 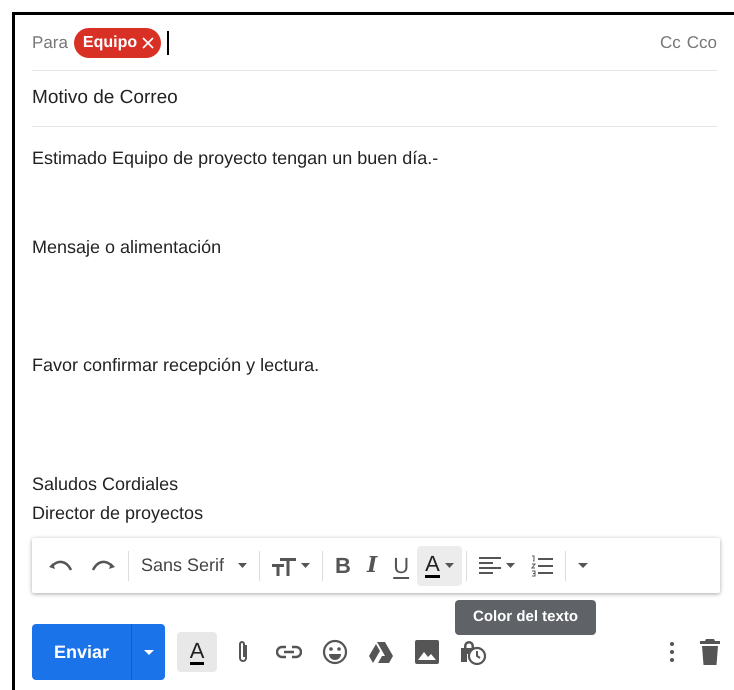 I want to click on formatting-options-button: A, so click(x=197, y=652).